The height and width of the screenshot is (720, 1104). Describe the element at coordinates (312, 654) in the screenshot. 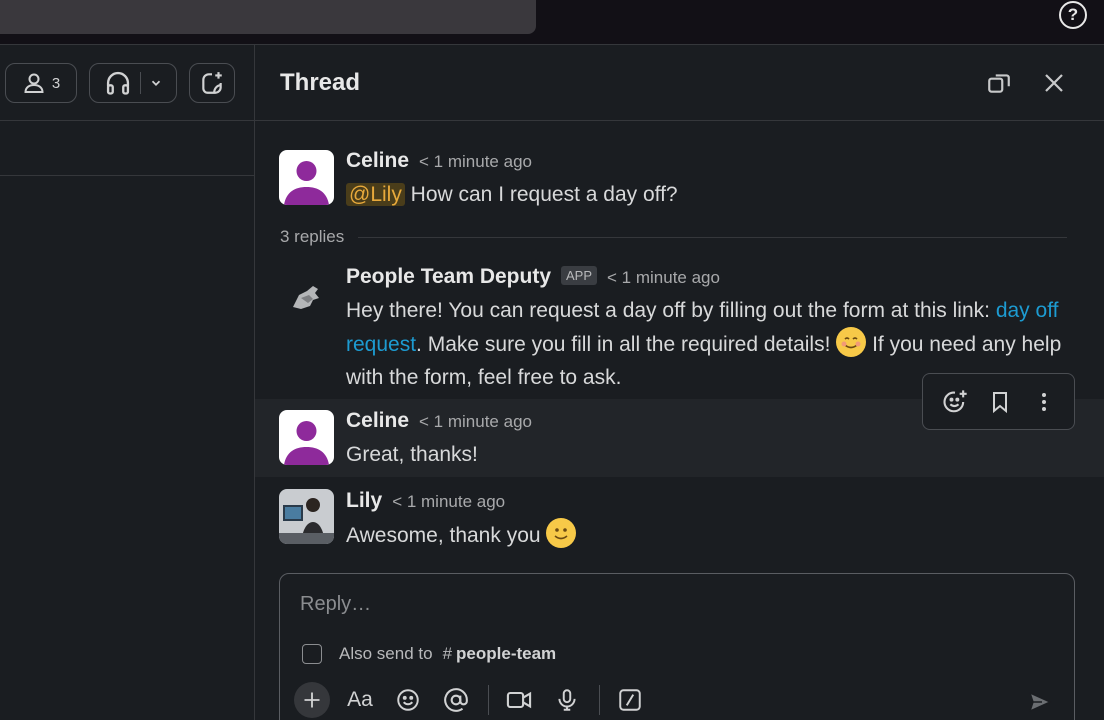

I see `also-send-checkbox` at that location.